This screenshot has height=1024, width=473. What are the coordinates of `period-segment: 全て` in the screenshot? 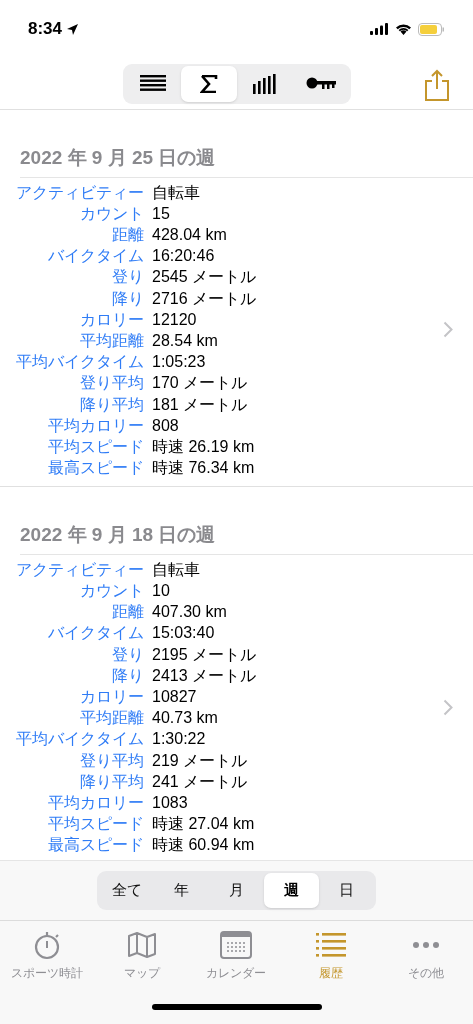 It's located at (126, 890).